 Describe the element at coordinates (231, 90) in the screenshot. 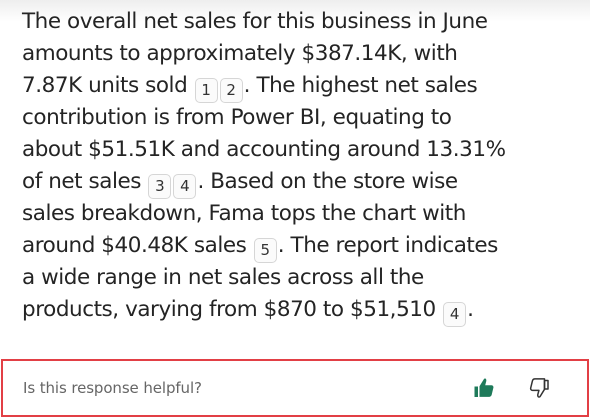

I see `citation-2-button: 2` at that location.